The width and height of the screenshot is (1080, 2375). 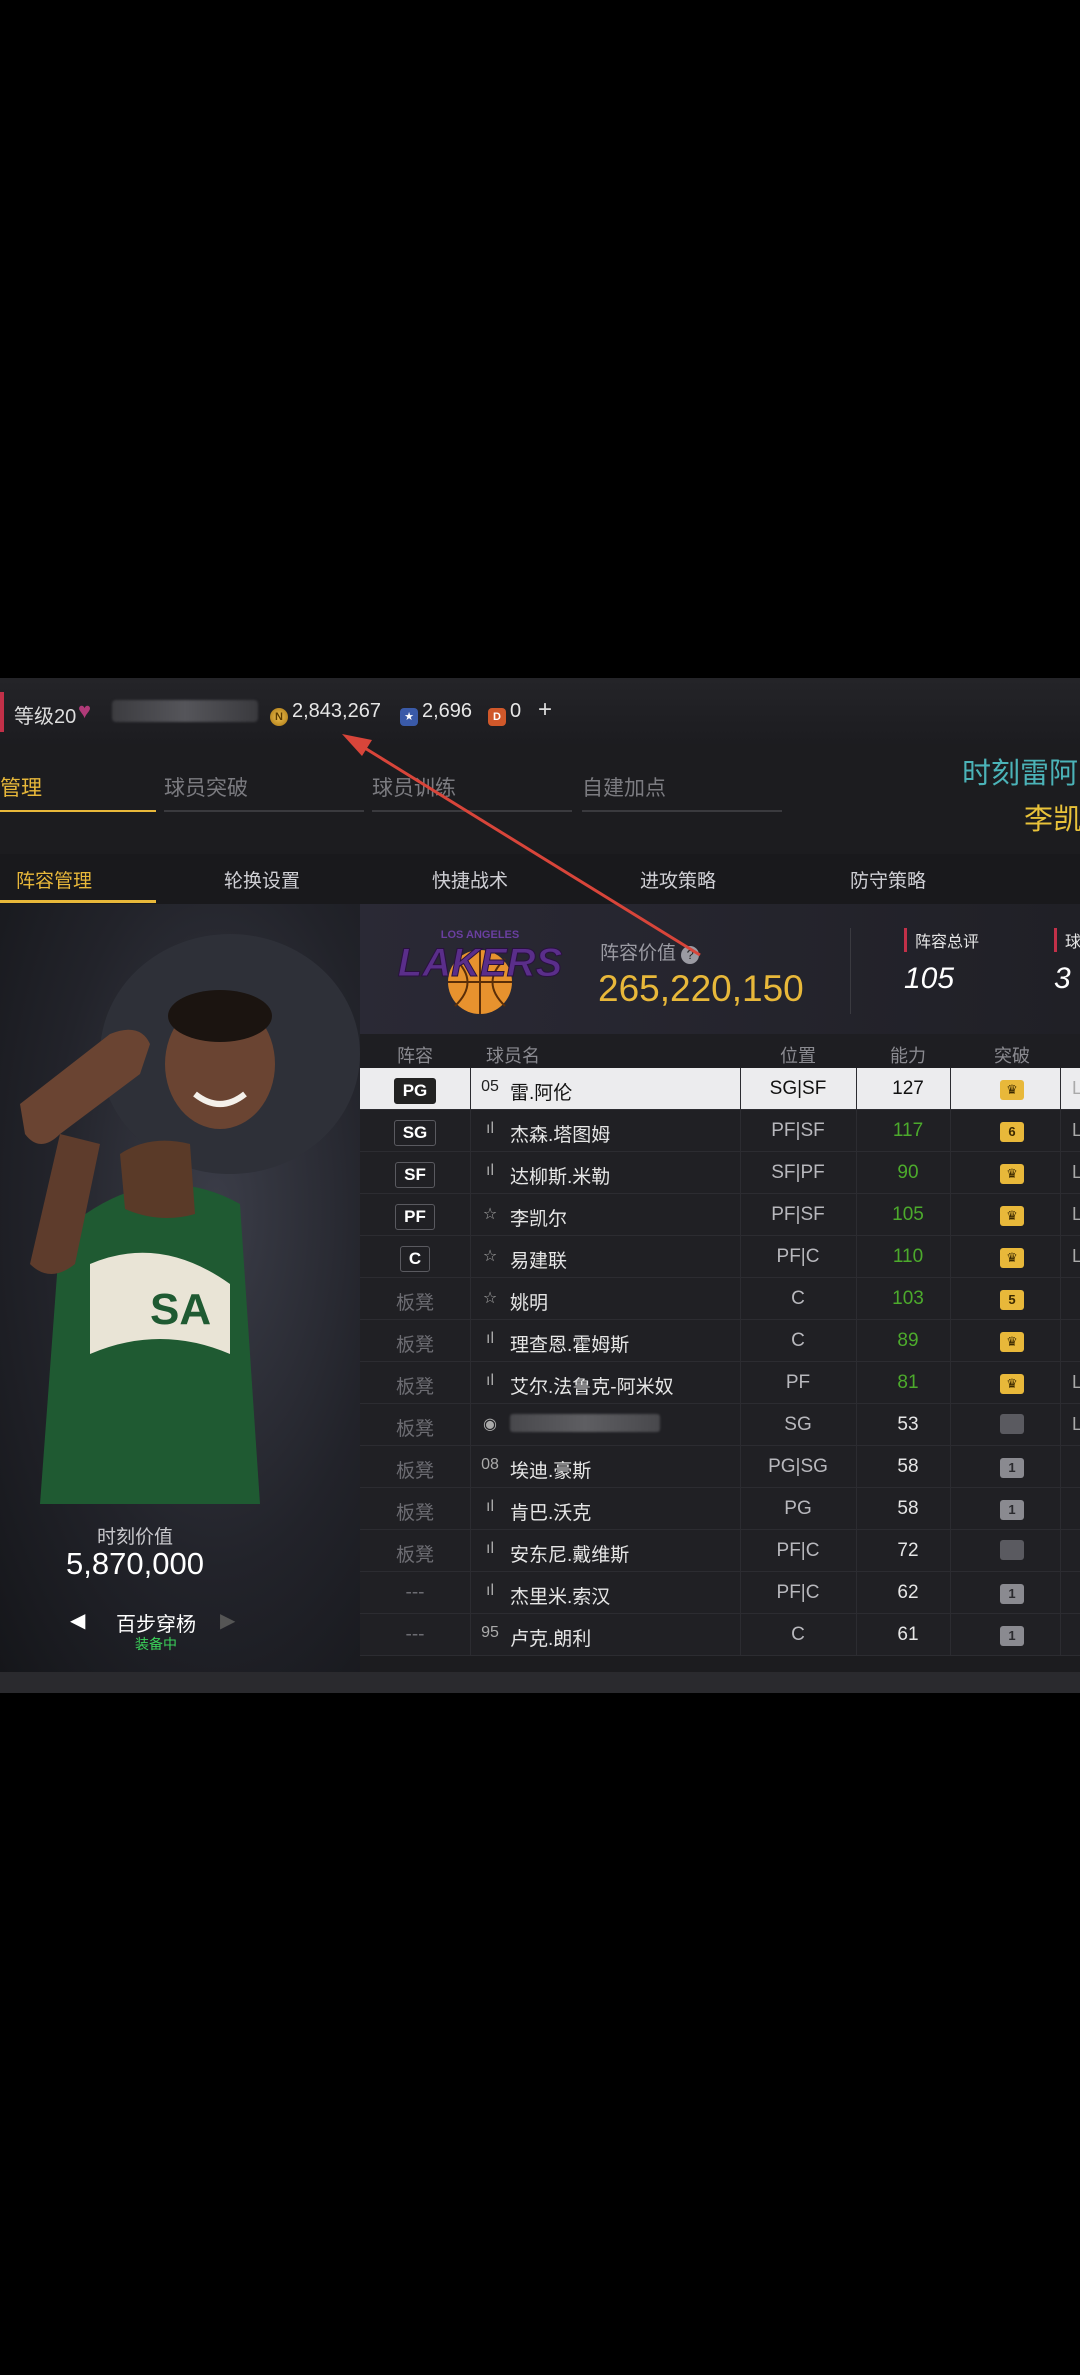 I want to click on subtab-defense: 防守策略, so click(x=888, y=879).